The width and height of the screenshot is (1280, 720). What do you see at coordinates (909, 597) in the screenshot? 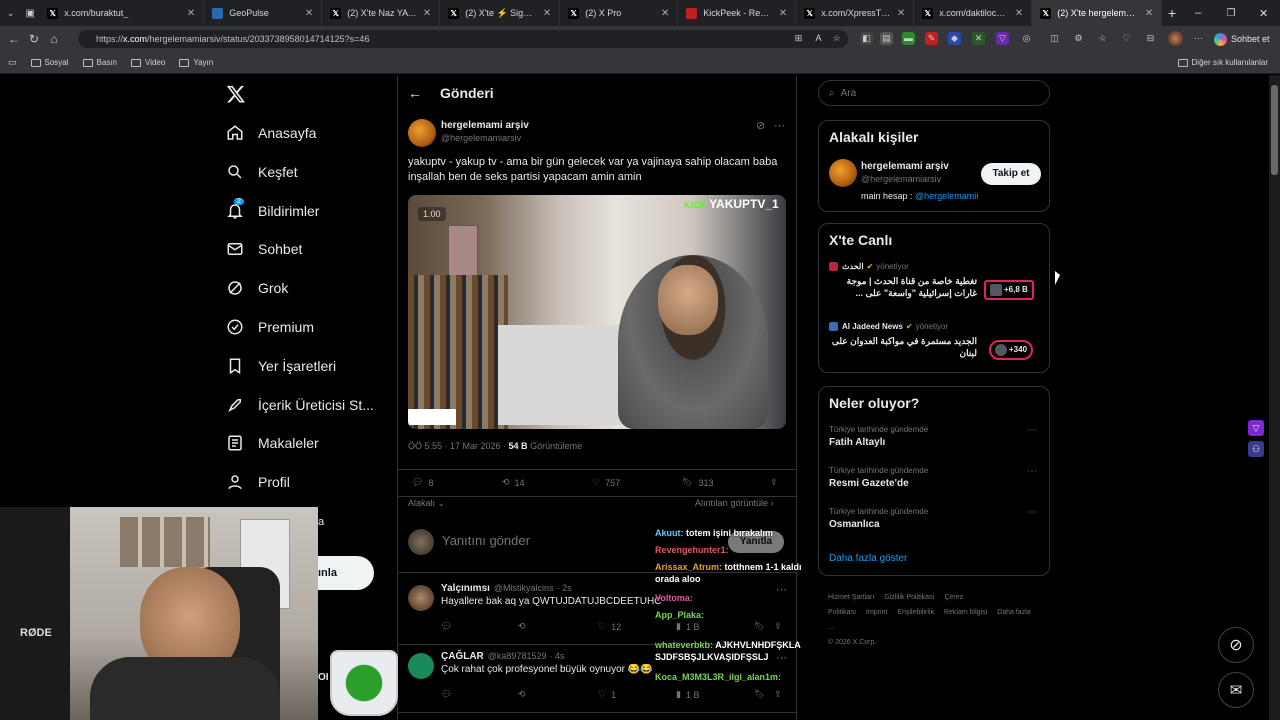
I see `footer-link: Gizlilik Politikası` at bounding box center [909, 597].